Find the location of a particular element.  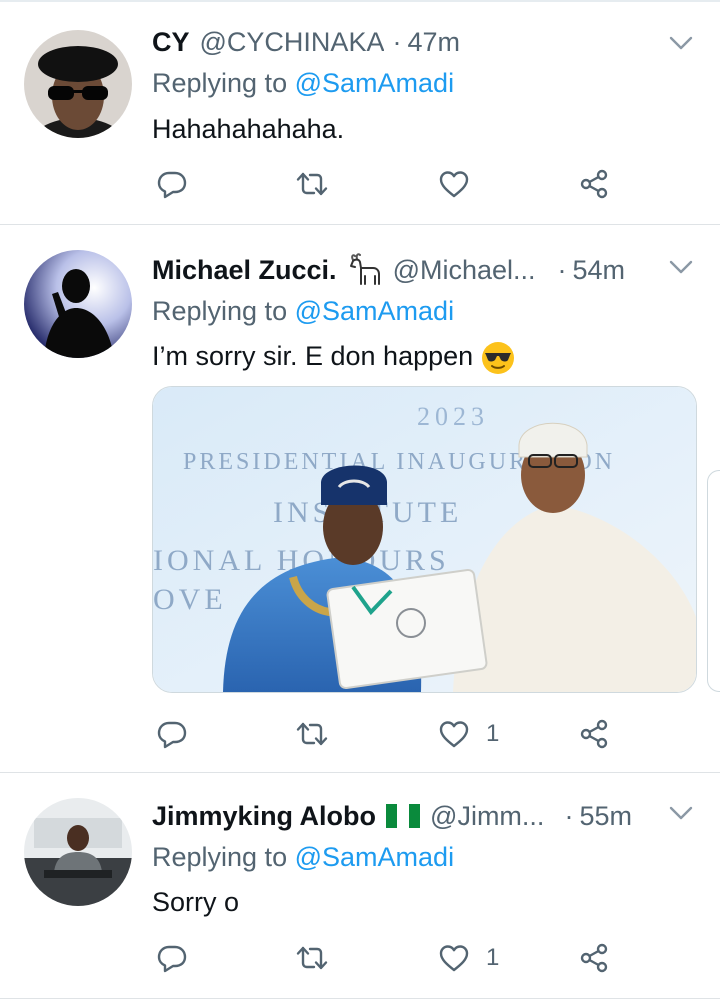

goat-emoji-icon is located at coordinates (364, 269).